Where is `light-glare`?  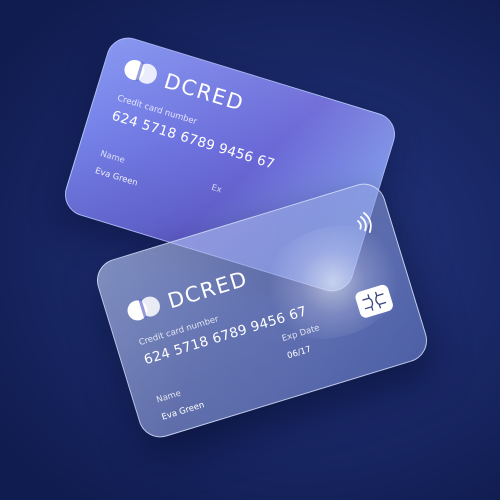 light-glare is located at coordinates (332, 282).